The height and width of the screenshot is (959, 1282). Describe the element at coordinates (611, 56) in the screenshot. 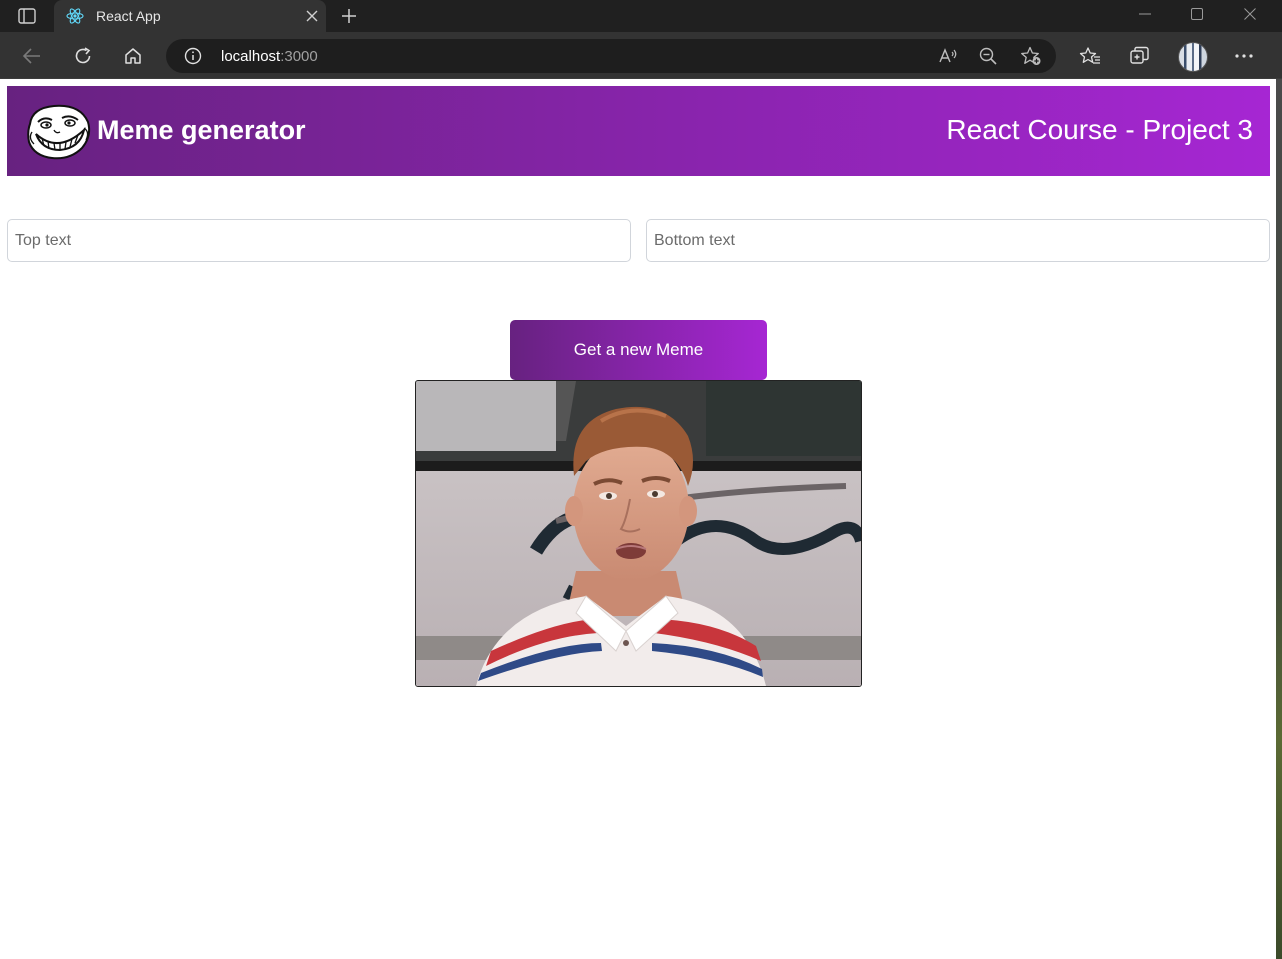

I see `address-bar: localhost:3000` at that location.